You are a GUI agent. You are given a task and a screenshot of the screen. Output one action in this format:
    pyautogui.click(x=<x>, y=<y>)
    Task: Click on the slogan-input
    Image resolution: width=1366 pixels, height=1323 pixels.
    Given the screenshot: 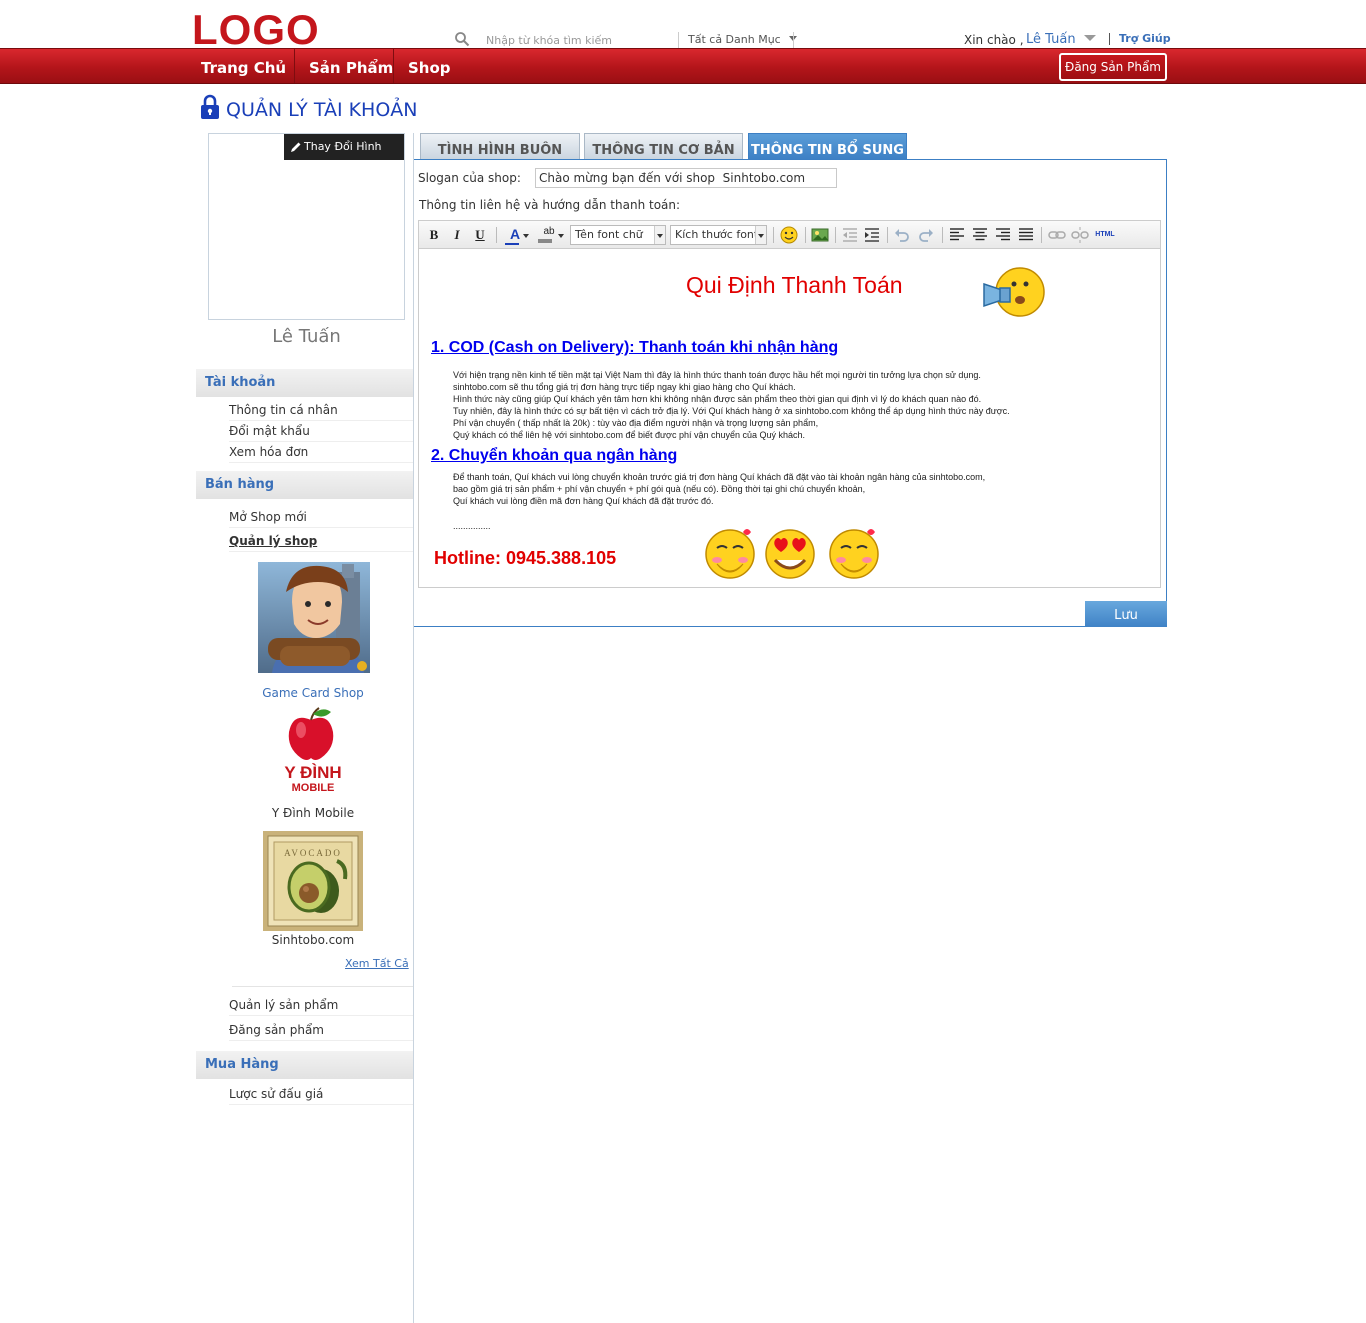 What is the action you would take?
    pyautogui.click(x=686, y=178)
    